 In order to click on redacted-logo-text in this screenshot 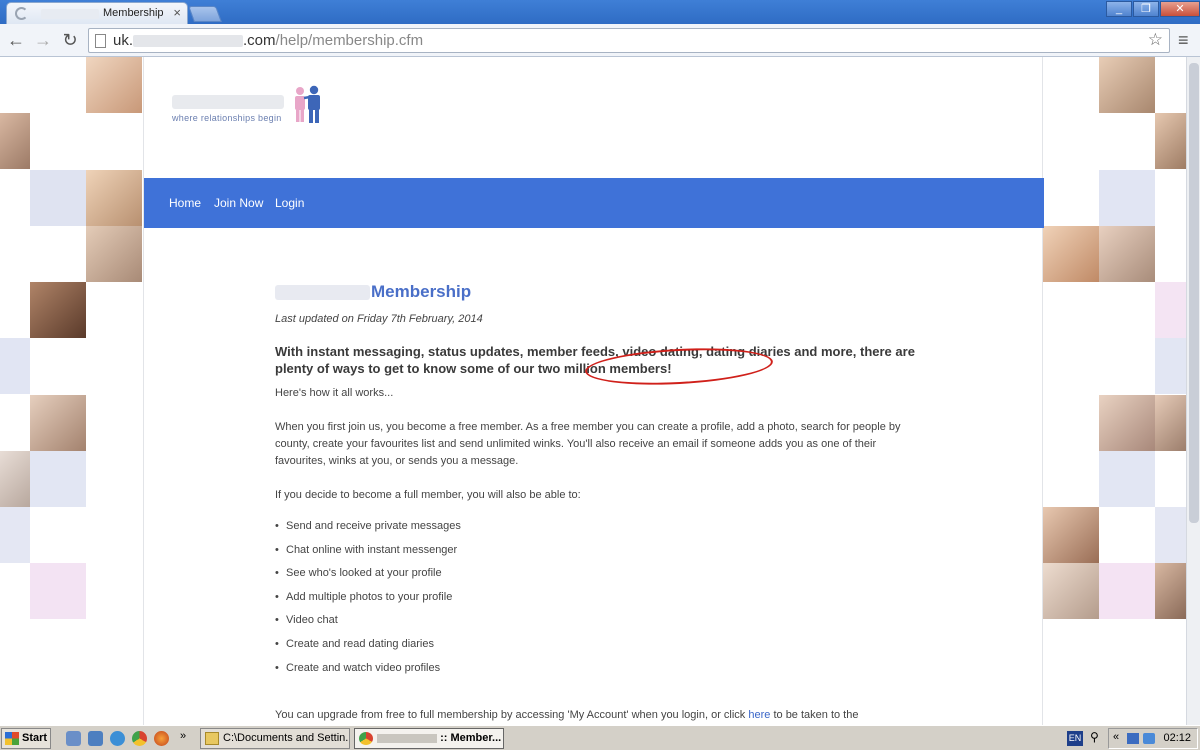, I will do `click(228, 102)`.